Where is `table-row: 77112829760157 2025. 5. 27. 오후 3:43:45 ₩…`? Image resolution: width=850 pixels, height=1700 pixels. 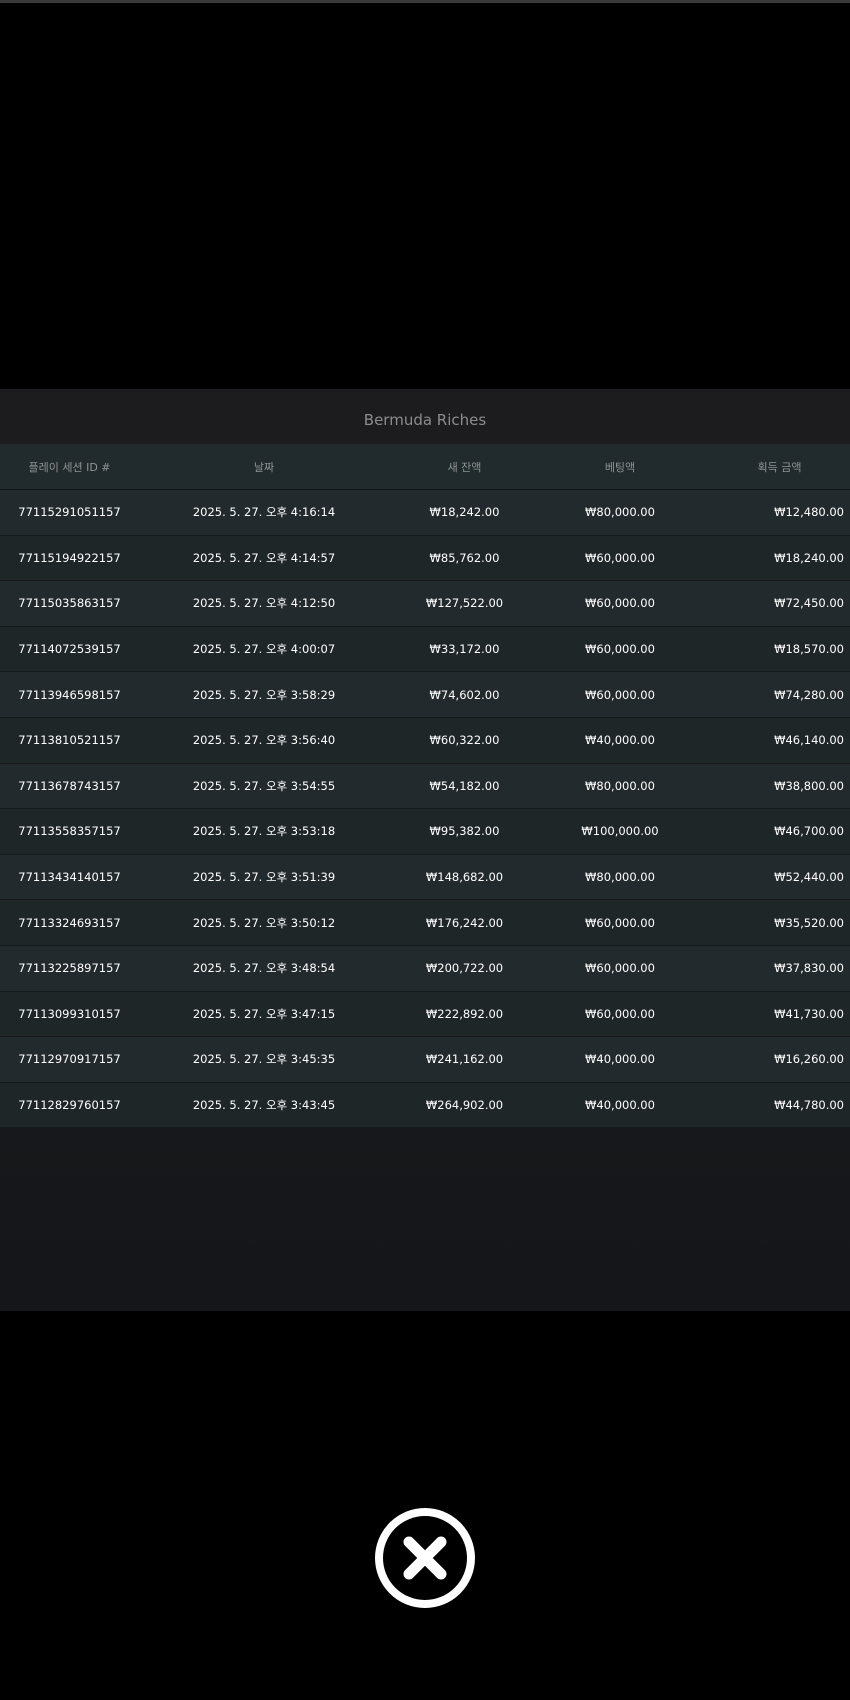 table-row: 77112829760157 2025. 5. 27. 오후 3:43:45 ₩… is located at coordinates (425, 1105).